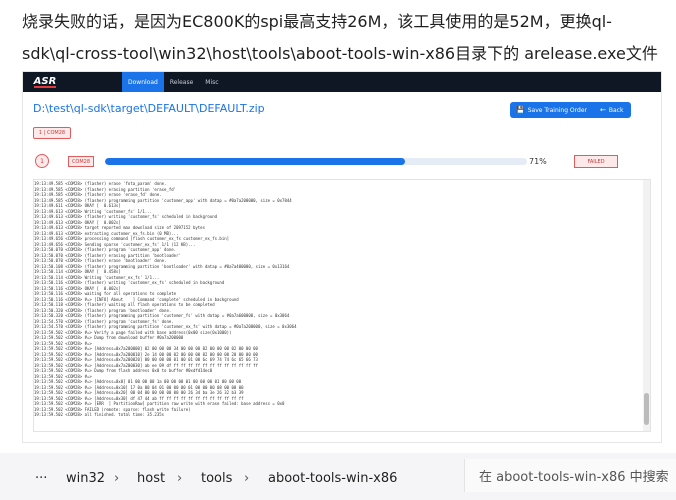 The image size is (676, 500). I want to click on search-input, so click(574, 477).